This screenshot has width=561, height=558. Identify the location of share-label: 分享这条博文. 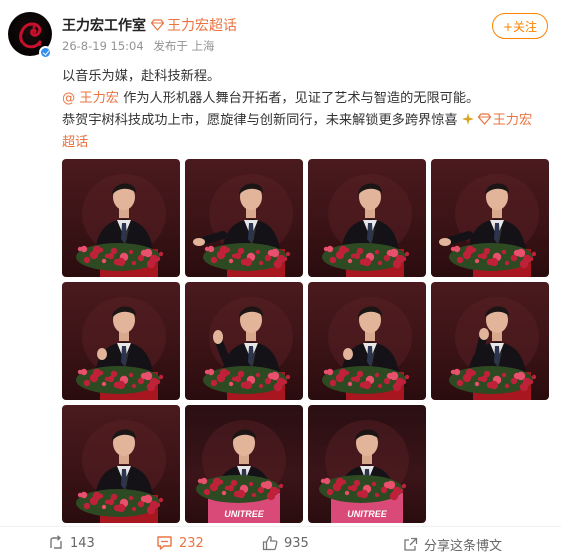
(463, 546).